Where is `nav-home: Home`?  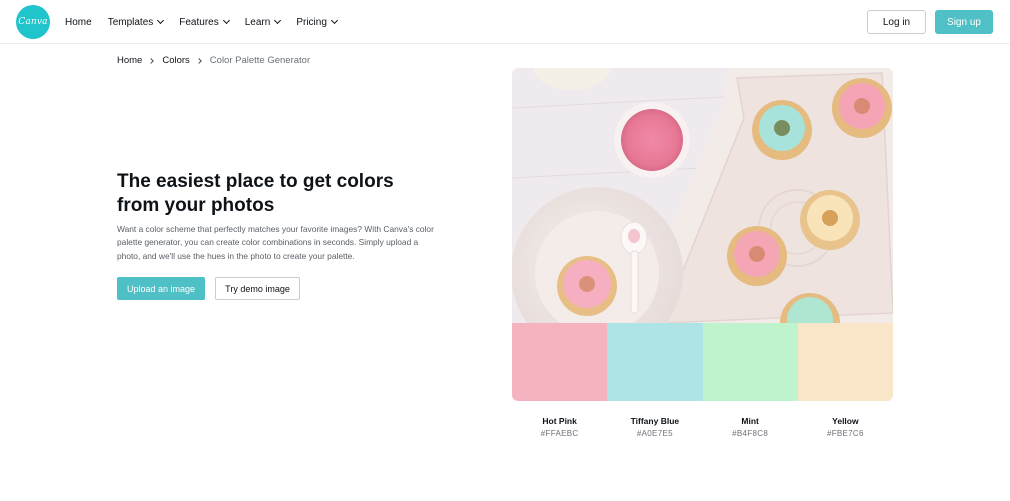 nav-home: Home is located at coordinates (78, 22).